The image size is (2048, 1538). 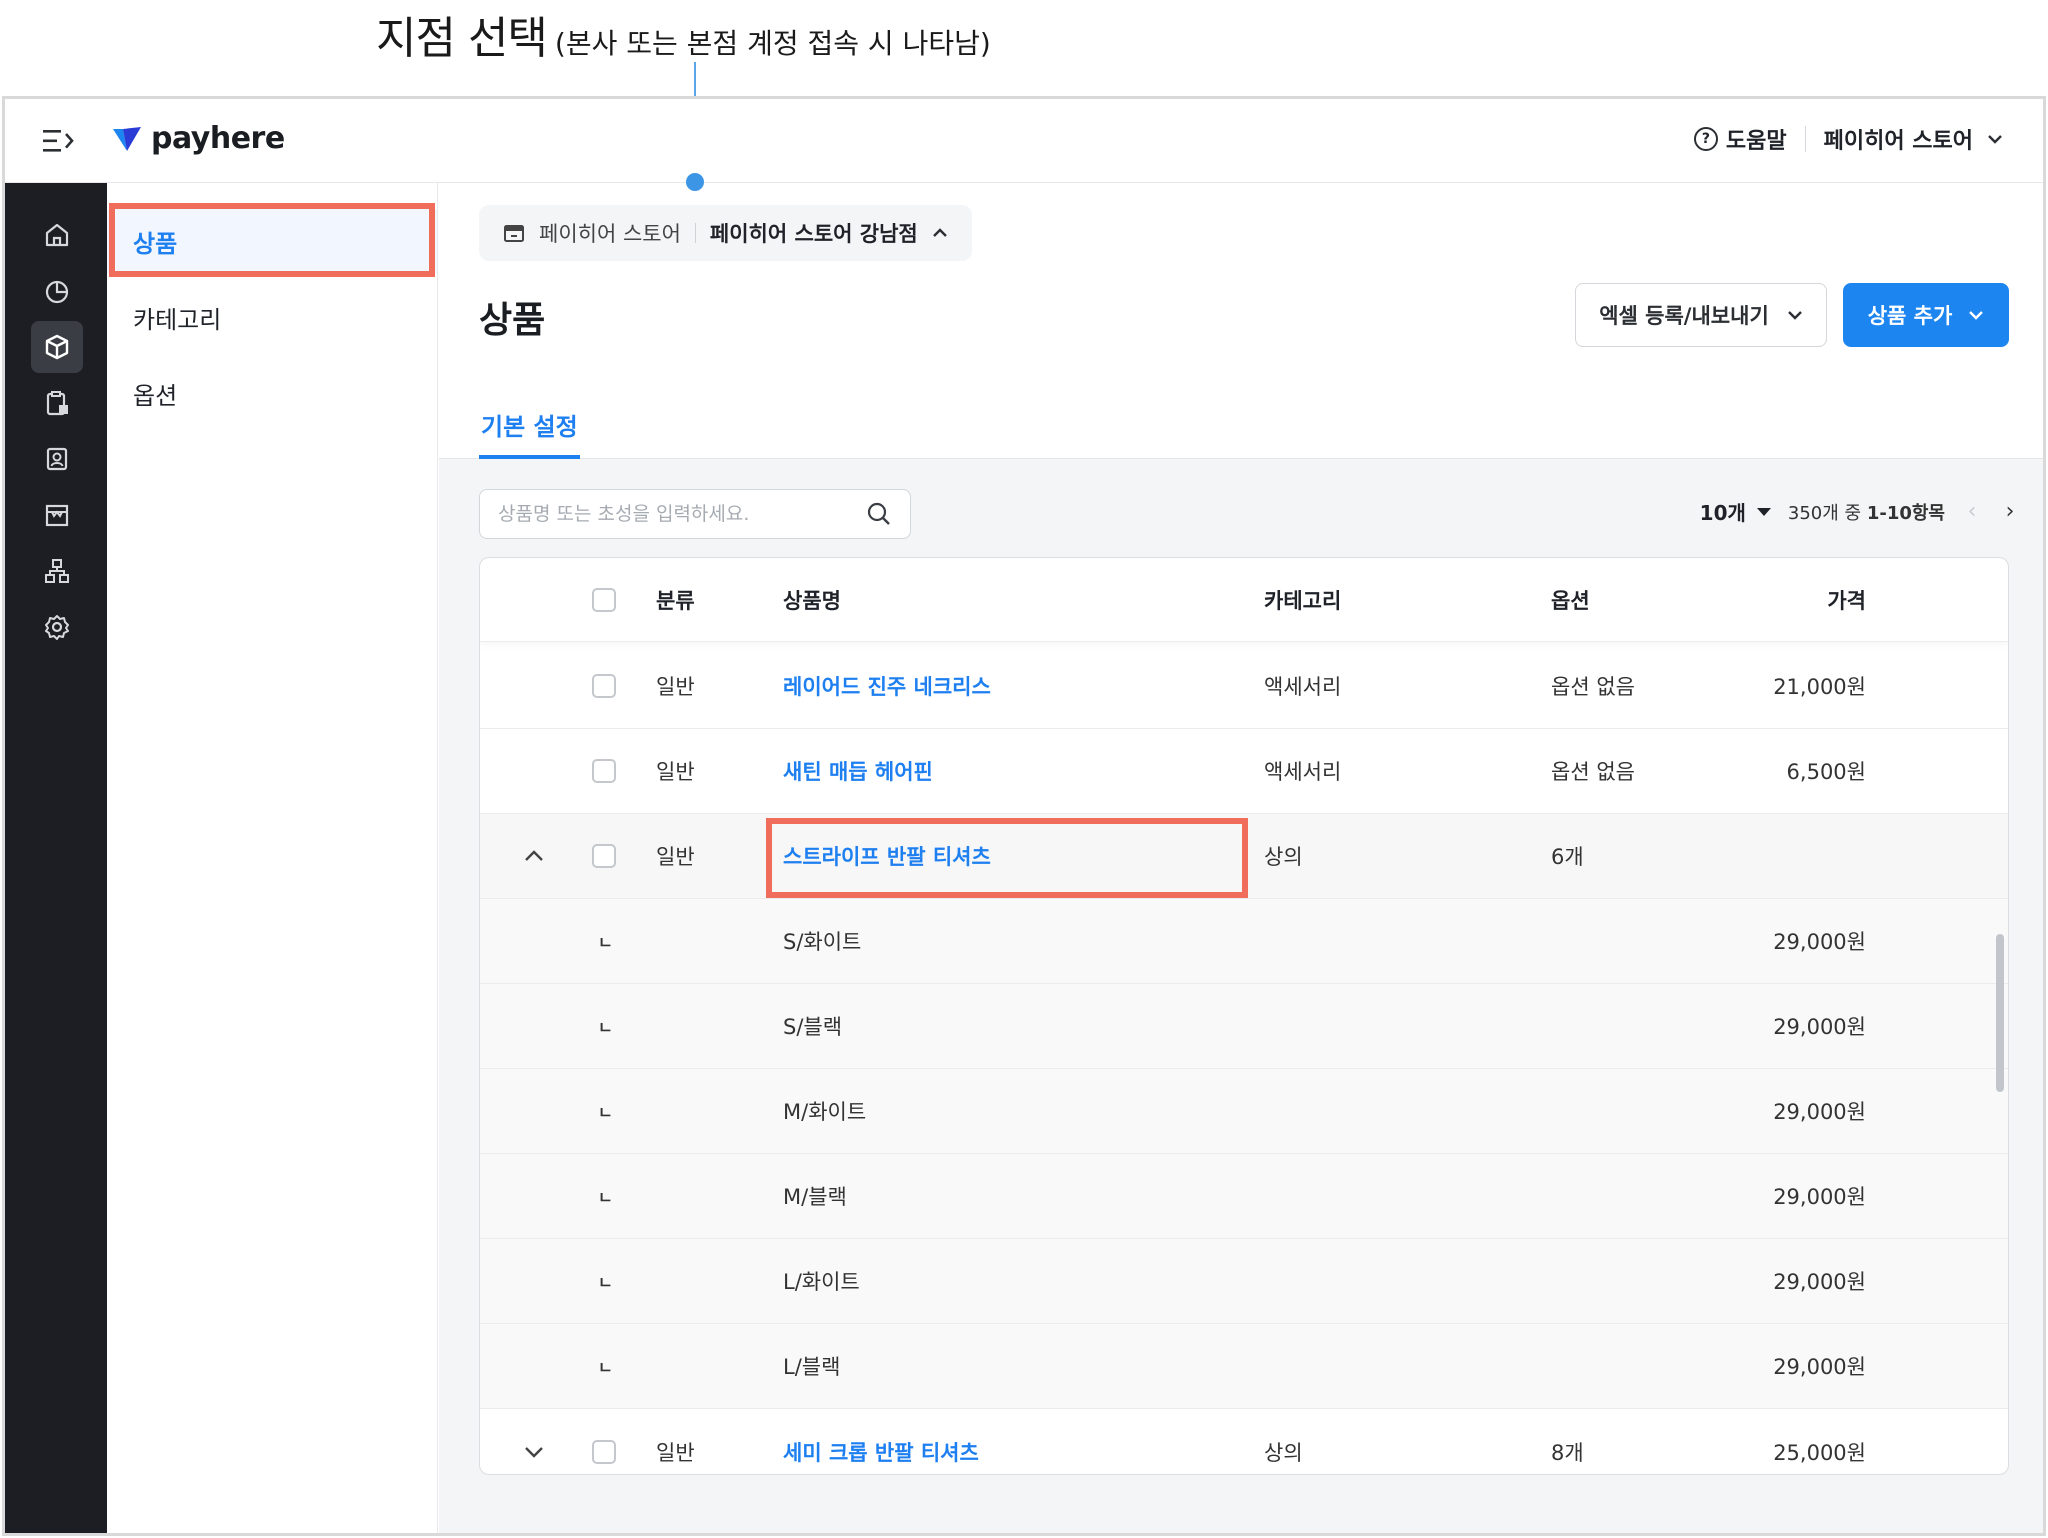 I want to click on header-category: 카테고리, so click(x=1302, y=599).